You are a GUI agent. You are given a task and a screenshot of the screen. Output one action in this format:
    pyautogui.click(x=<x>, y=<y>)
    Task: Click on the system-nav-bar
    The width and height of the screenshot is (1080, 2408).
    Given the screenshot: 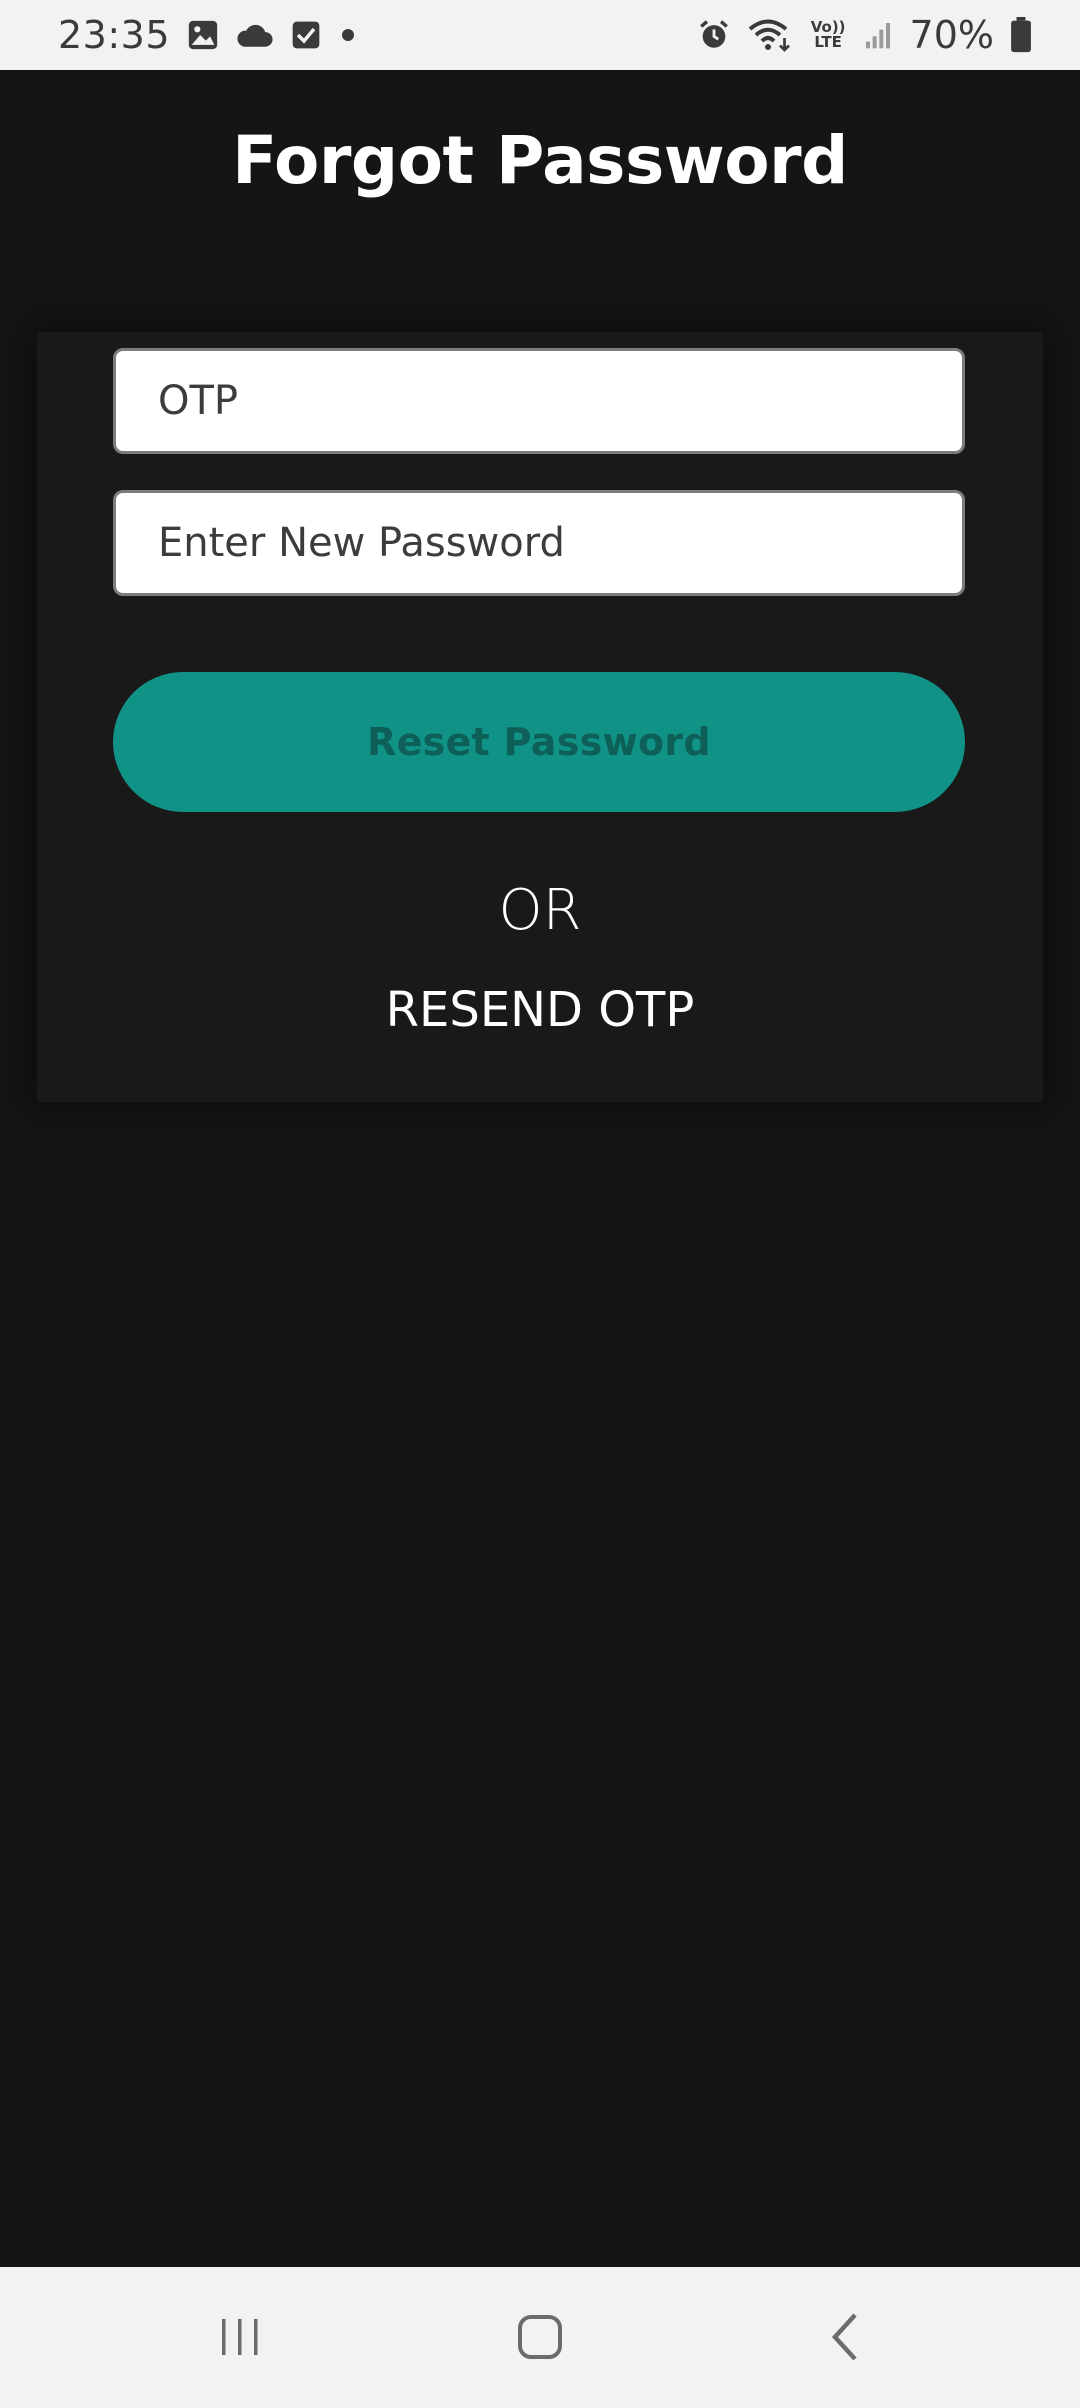 What is the action you would take?
    pyautogui.click(x=540, y=2337)
    